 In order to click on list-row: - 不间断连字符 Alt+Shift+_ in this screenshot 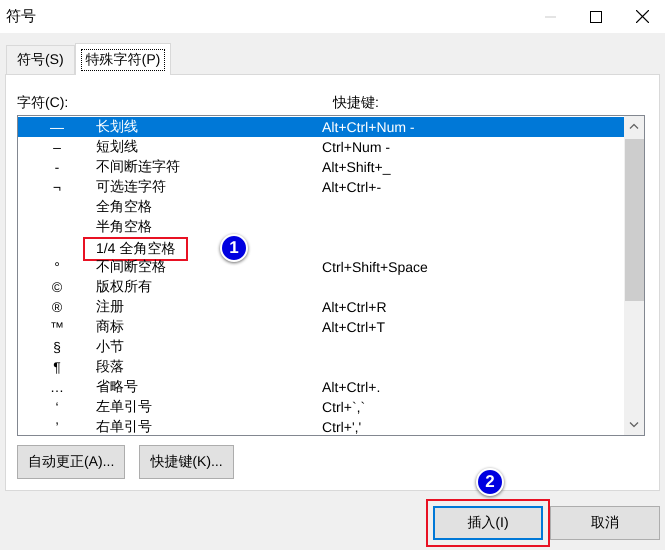, I will do `click(321, 167)`.